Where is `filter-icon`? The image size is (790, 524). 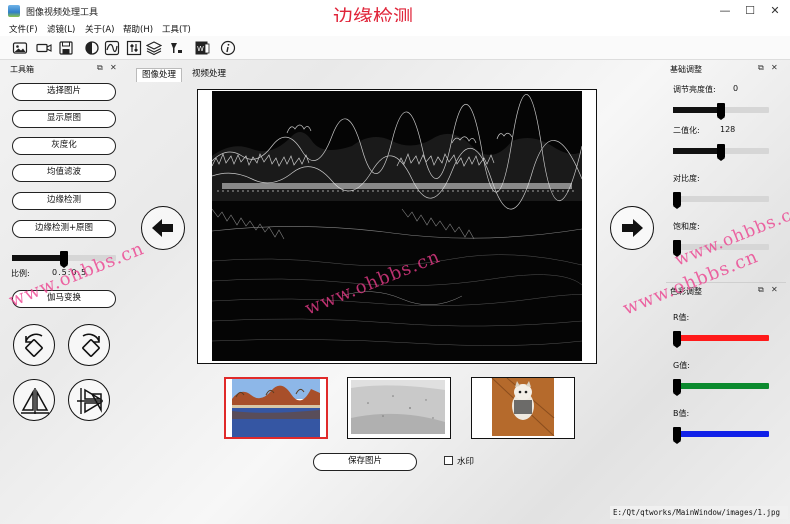
filter-icon is located at coordinates (176, 48).